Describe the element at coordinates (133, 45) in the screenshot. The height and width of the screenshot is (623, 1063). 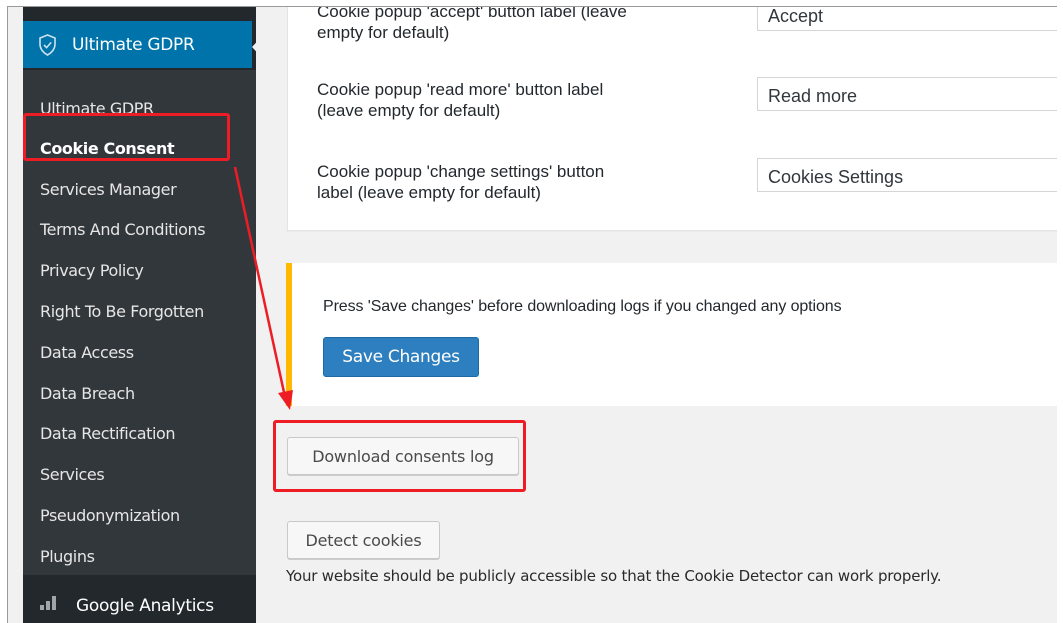
I see `sidebar-section-title: Ultimate GDPR` at that location.